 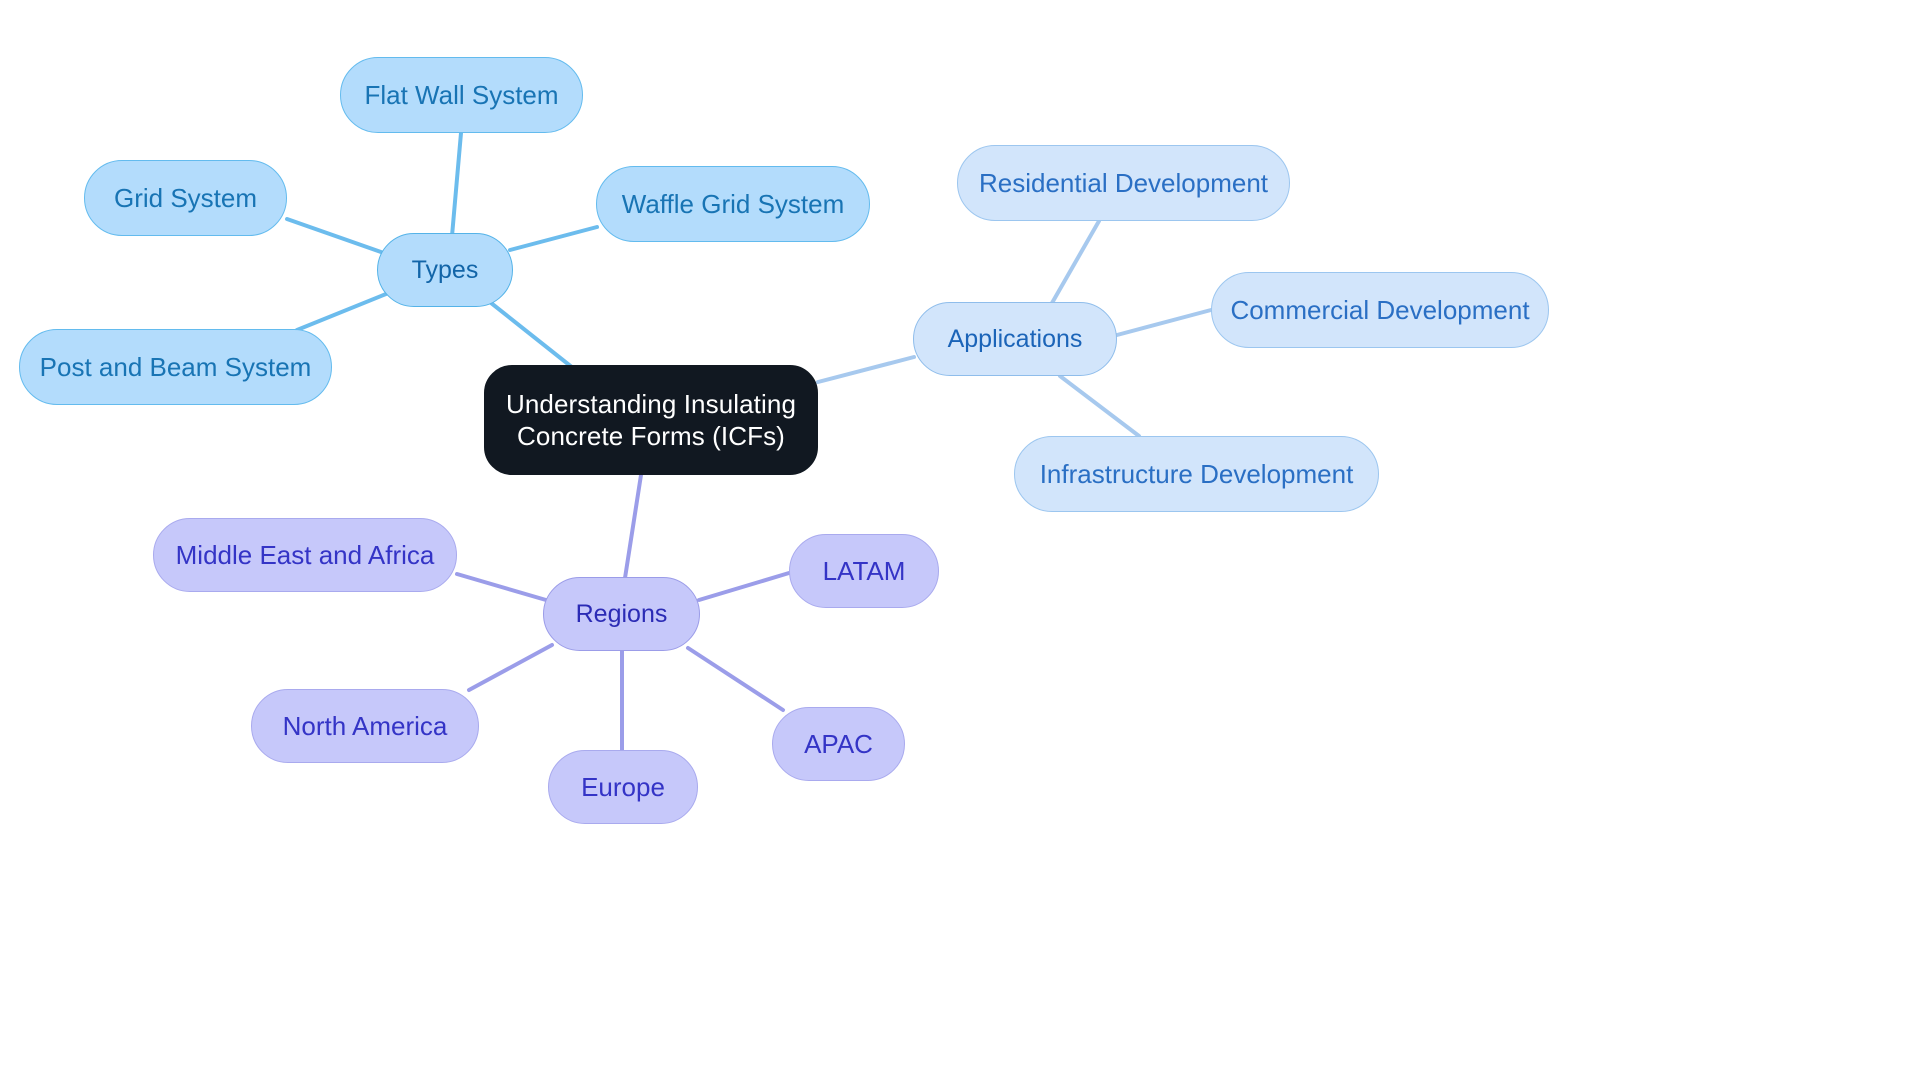 I want to click on mindmap-edge-regions-to-latam, so click(x=744, y=586).